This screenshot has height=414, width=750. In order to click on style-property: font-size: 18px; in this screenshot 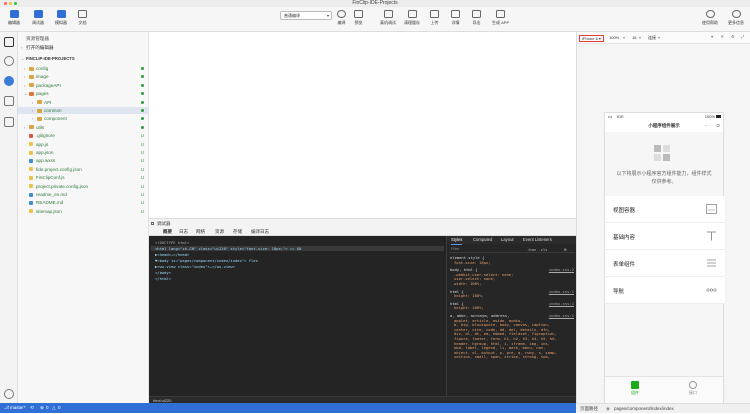, I will do `click(472, 262)`.